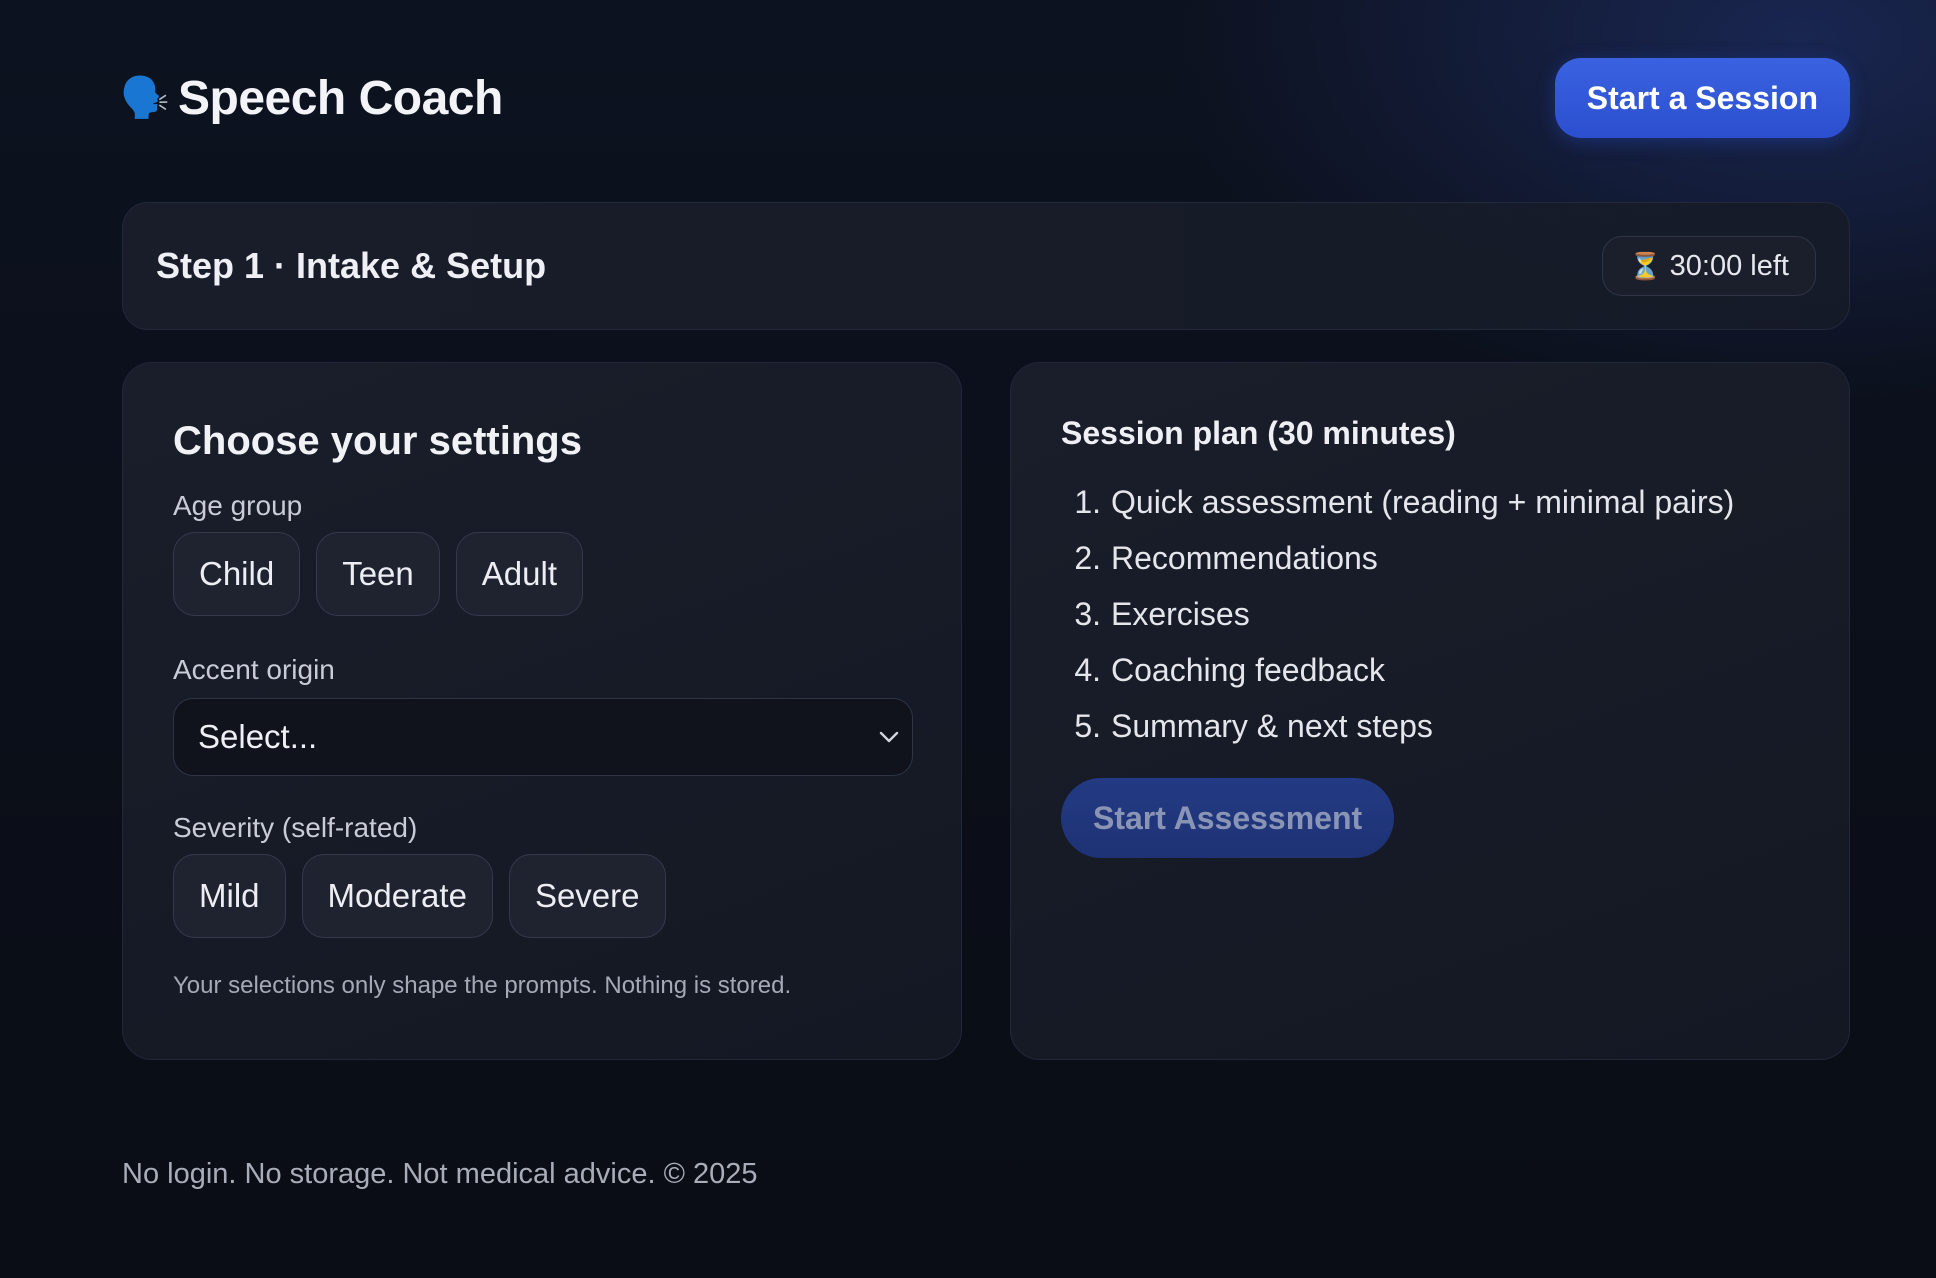  I want to click on severity-option-moderate: Moderate, so click(397, 896).